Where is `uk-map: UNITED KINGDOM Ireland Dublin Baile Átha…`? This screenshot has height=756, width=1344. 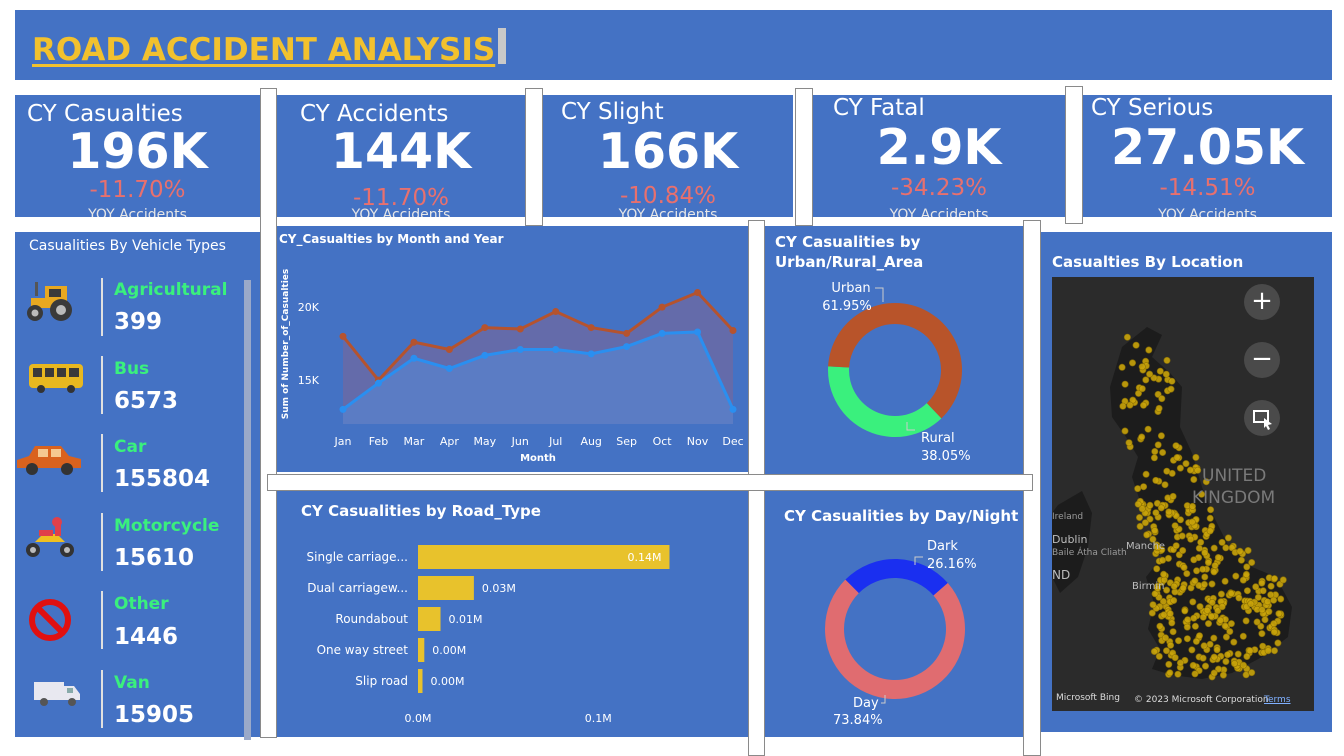
uk-map: UNITED KINGDOM Ireland Dublin Baile Átha… is located at coordinates (1172, 504).